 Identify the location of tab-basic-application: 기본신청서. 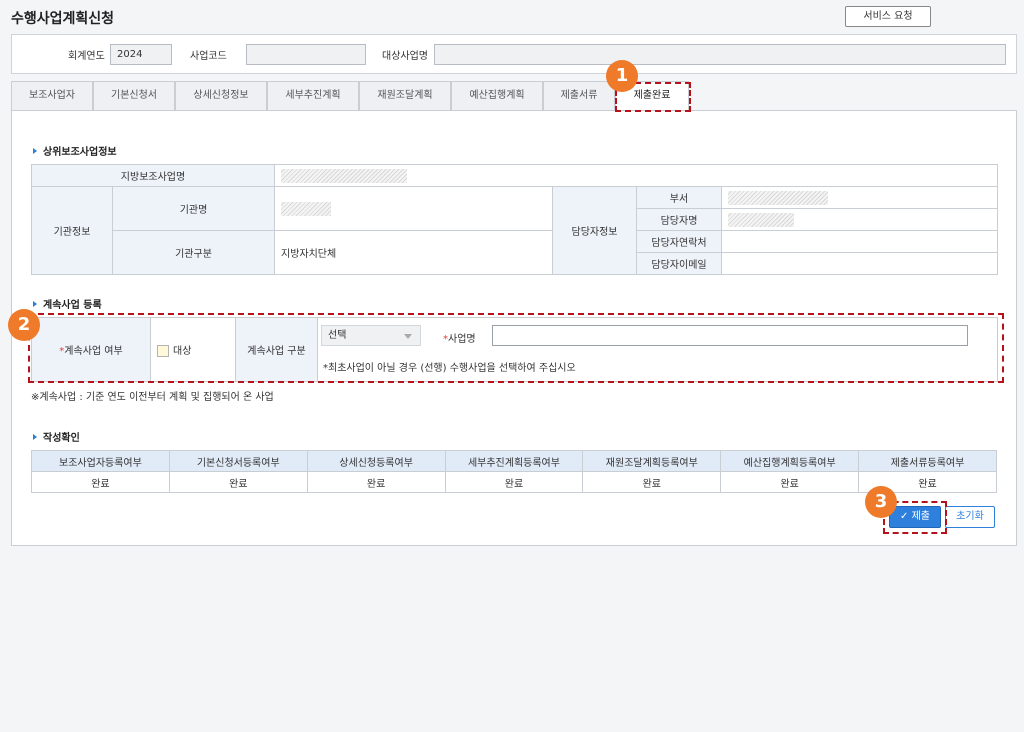
(134, 96).